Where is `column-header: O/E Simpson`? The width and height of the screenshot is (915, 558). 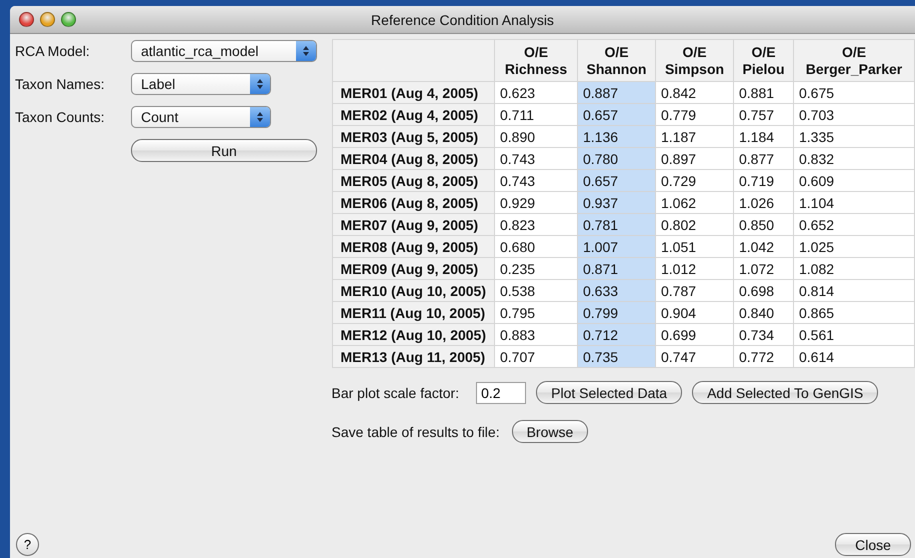
column-header: O/E Simpson is located at coordinates (695, 61).